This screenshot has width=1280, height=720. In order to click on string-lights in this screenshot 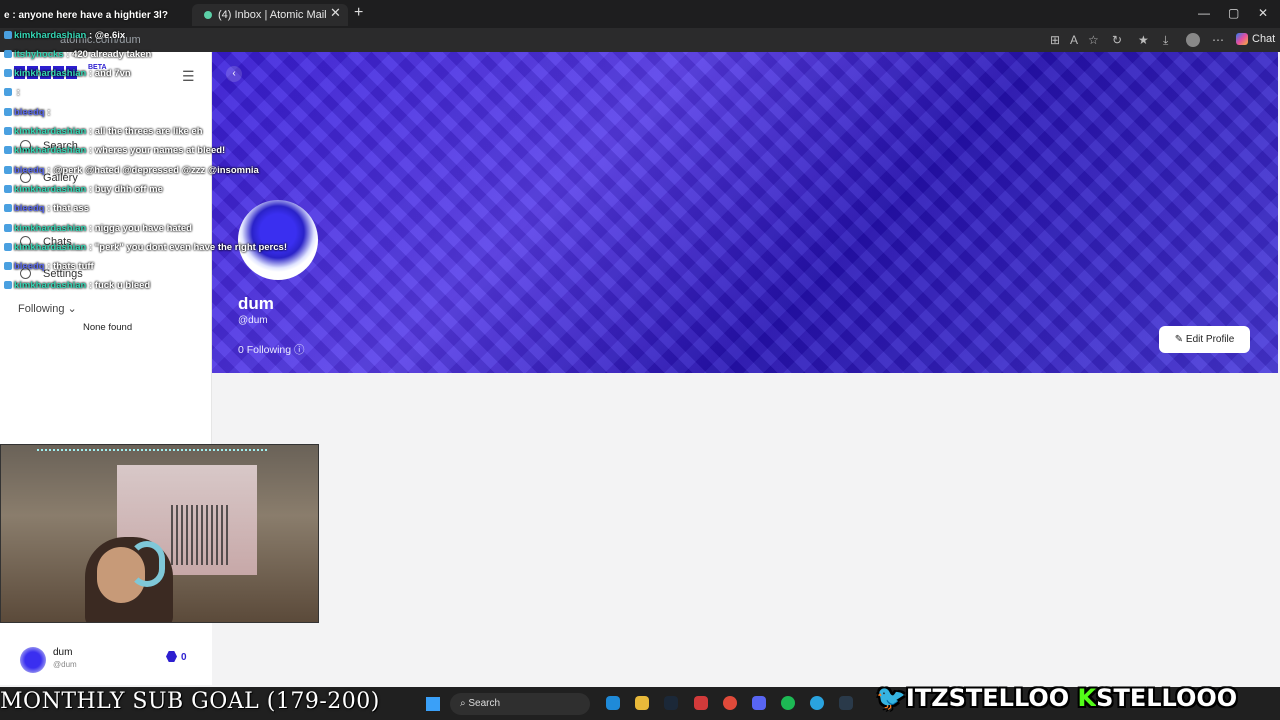, I will do `click(152, 454)`.